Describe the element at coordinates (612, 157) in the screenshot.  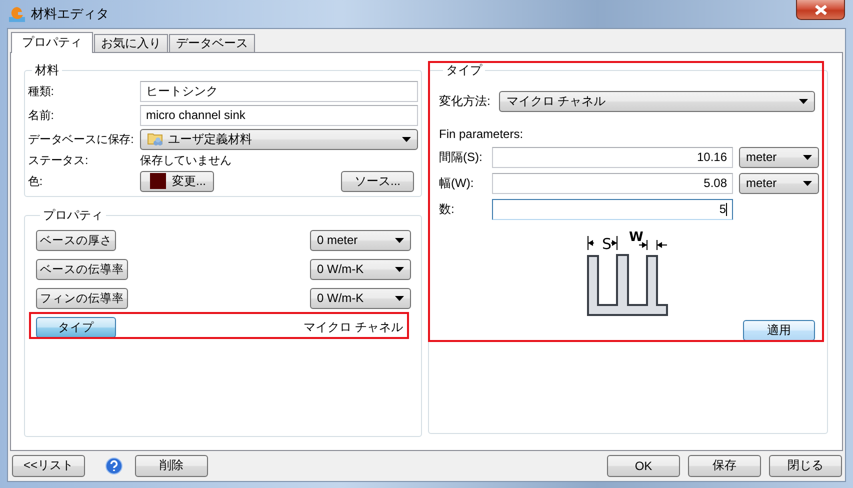
I see `input-field: 10.16` at that location.